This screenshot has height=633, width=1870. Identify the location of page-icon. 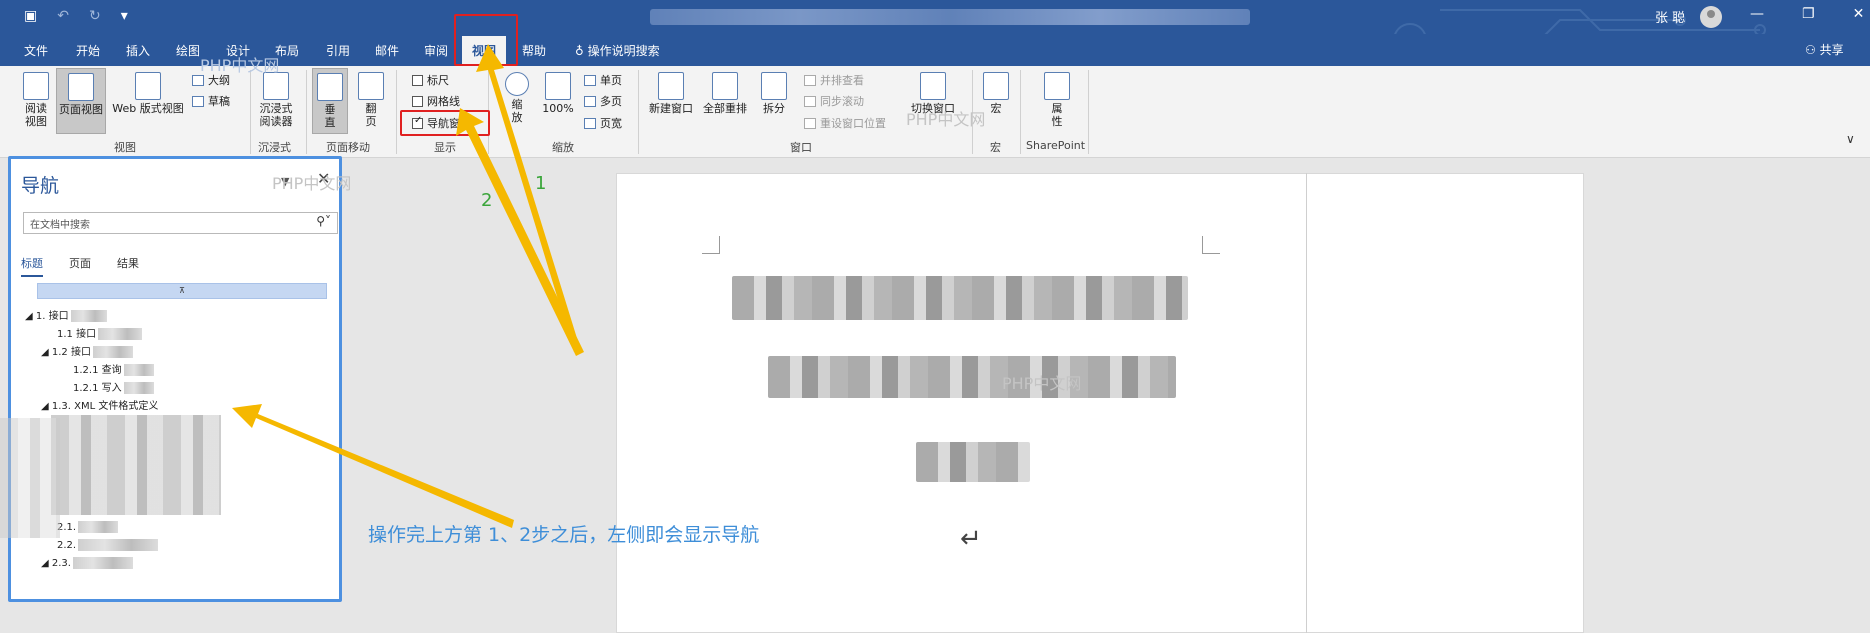
(81, 87).